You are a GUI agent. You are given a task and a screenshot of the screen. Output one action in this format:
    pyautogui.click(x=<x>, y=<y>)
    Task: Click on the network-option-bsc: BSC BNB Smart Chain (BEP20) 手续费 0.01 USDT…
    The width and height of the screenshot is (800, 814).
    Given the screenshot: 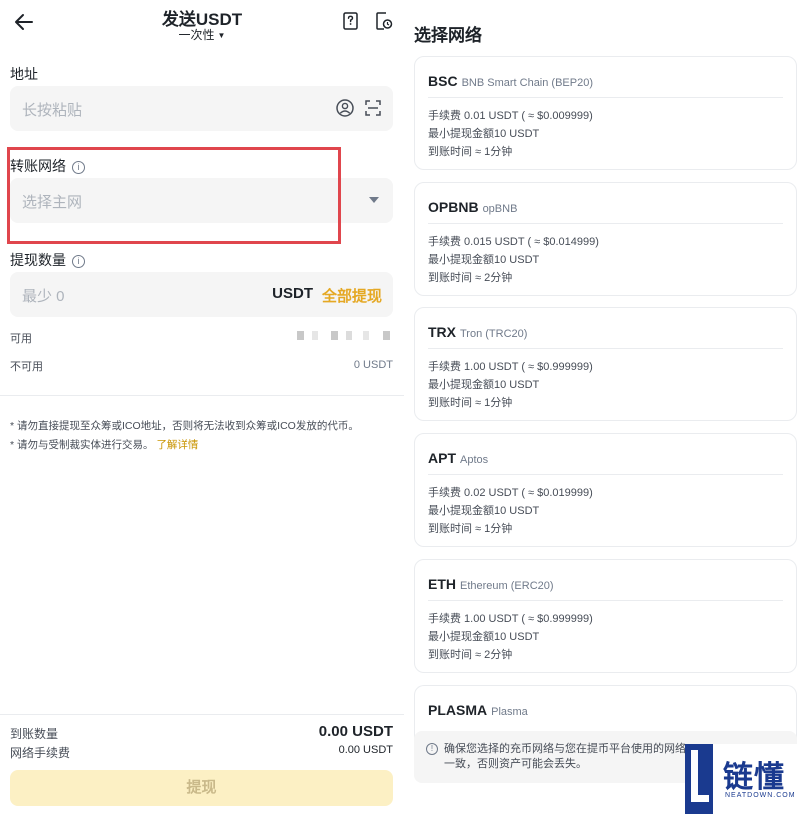 What is the action you would take?
    pyautogui.click(x=605, y=113)
    